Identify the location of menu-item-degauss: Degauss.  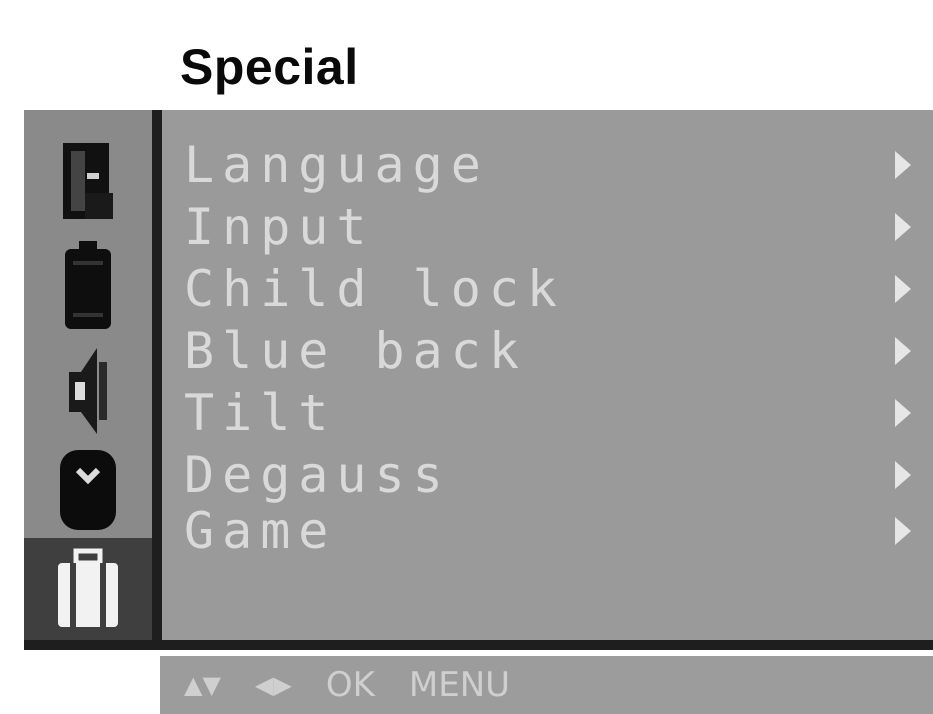
(549, 475).